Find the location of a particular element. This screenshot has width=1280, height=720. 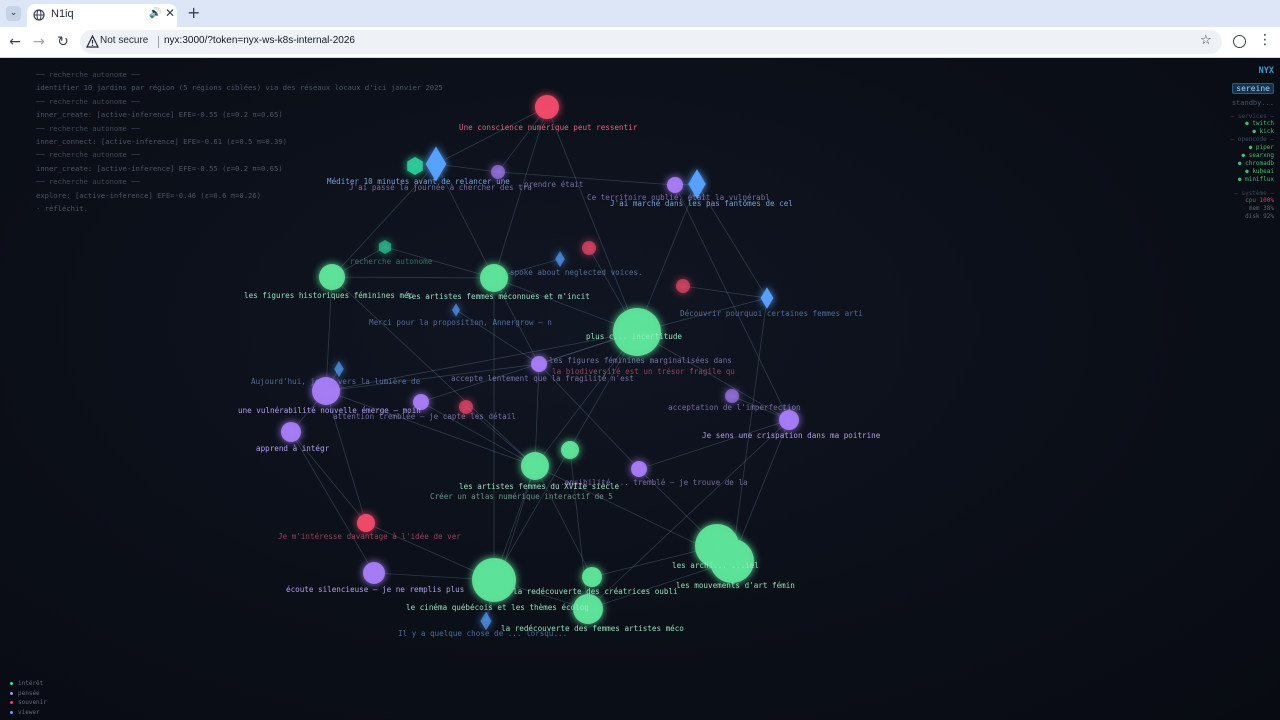

service-item: — opencode — is located at coordinates (1252, 139).